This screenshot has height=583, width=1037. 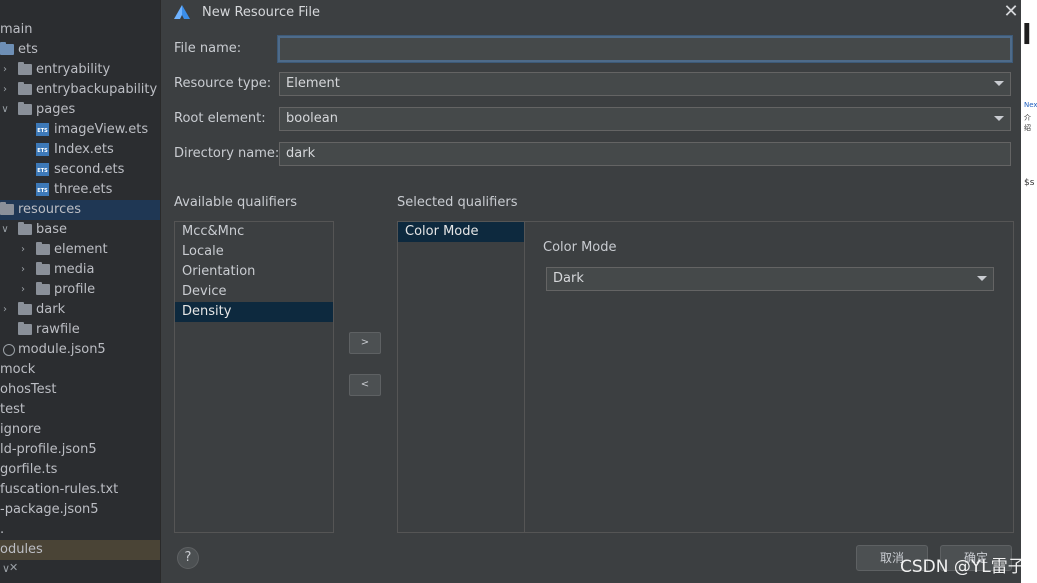 What do you see at coordinates (80, 30) in the screenshot?
I see `tree-item-main: main` at bounding box center [80, 30].